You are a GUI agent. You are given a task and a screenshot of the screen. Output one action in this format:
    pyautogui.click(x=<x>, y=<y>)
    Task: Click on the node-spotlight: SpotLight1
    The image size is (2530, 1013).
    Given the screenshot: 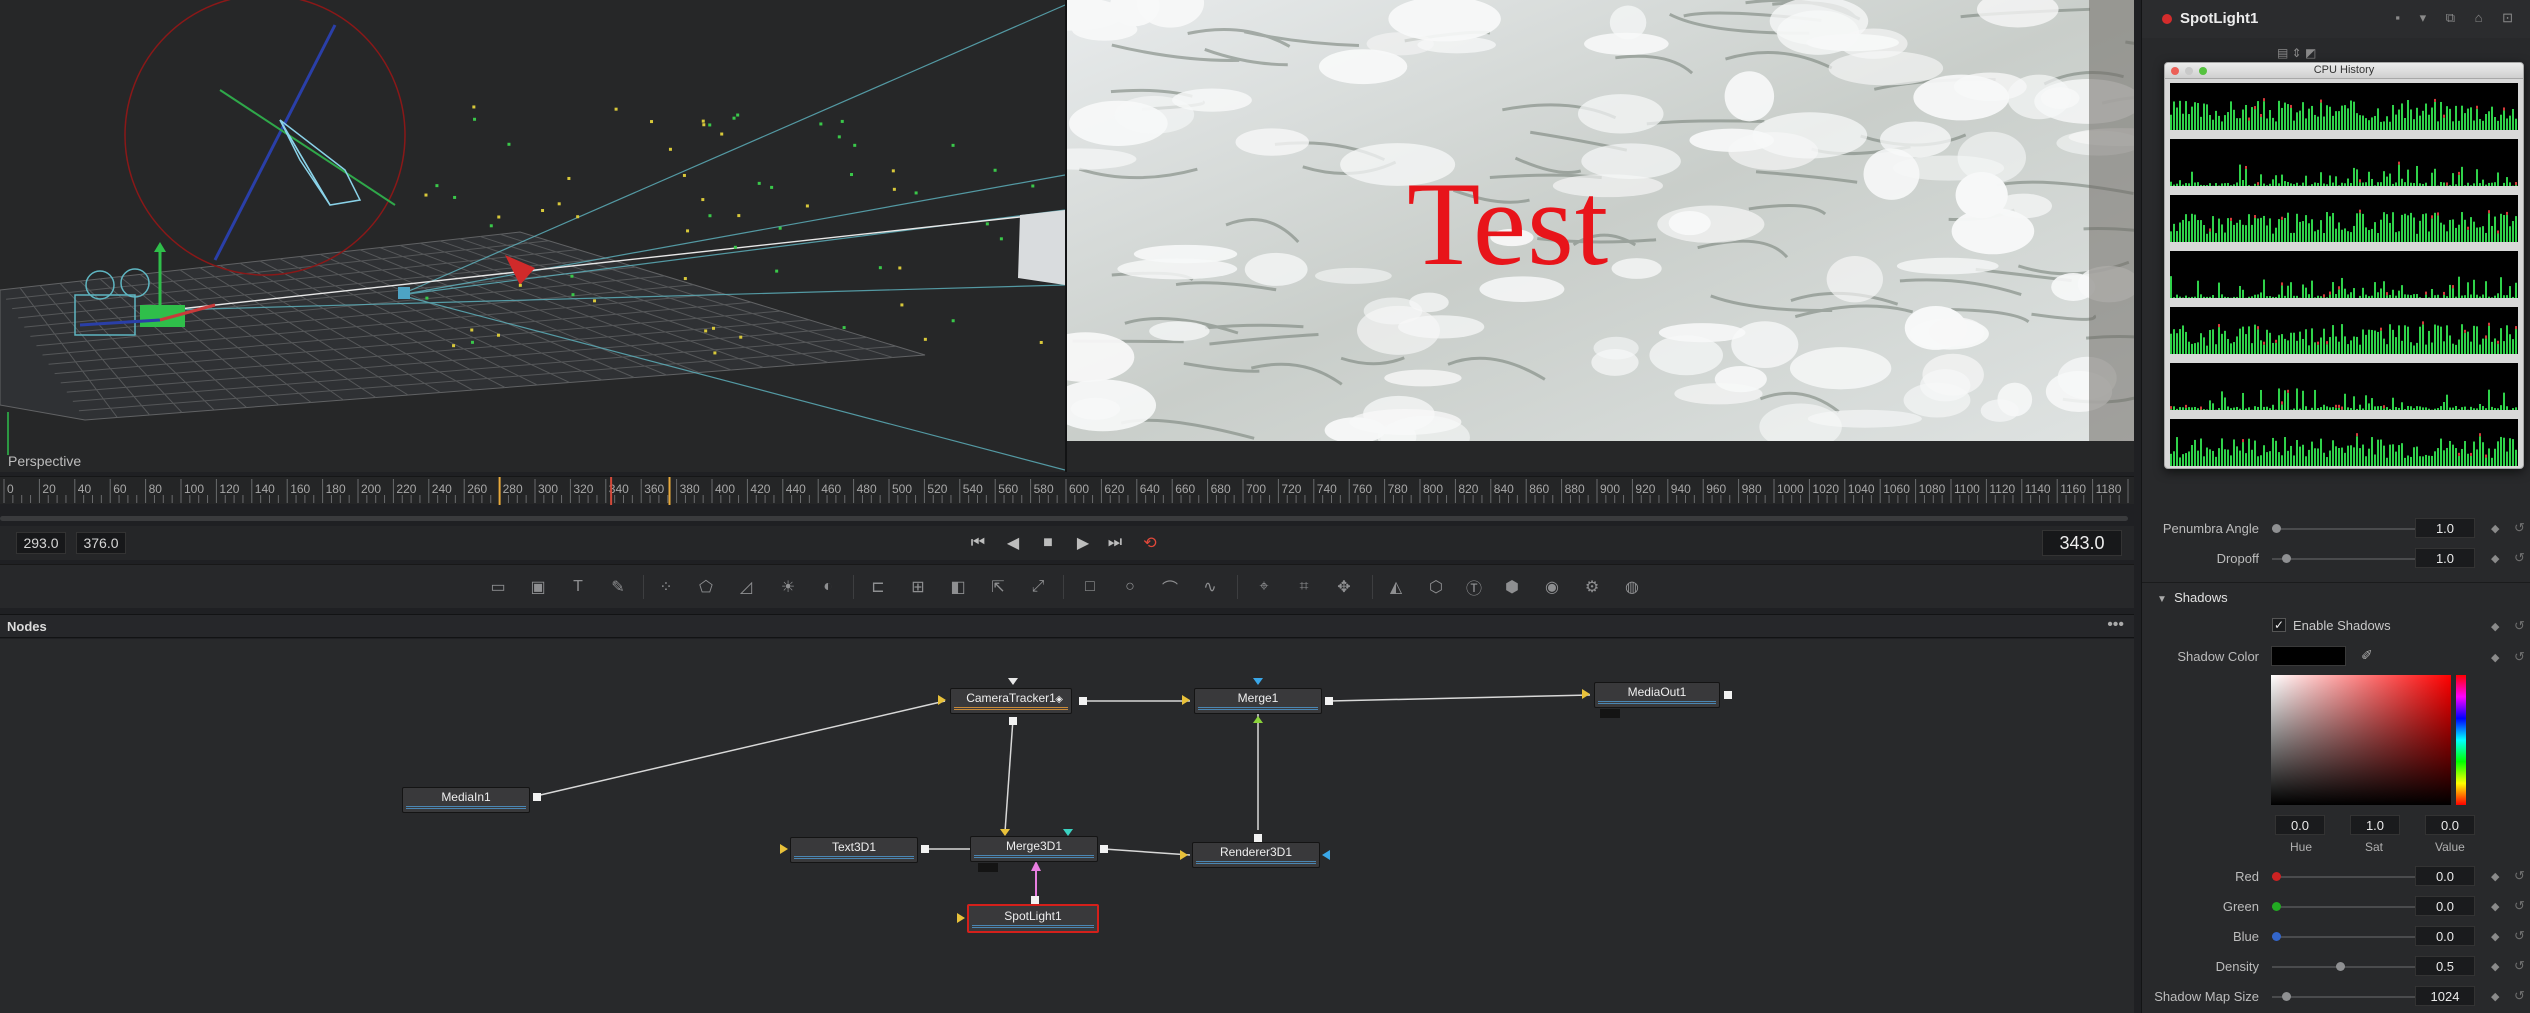 What is the action you would take?
    pyautogui.click(x=1033, y=918)
    